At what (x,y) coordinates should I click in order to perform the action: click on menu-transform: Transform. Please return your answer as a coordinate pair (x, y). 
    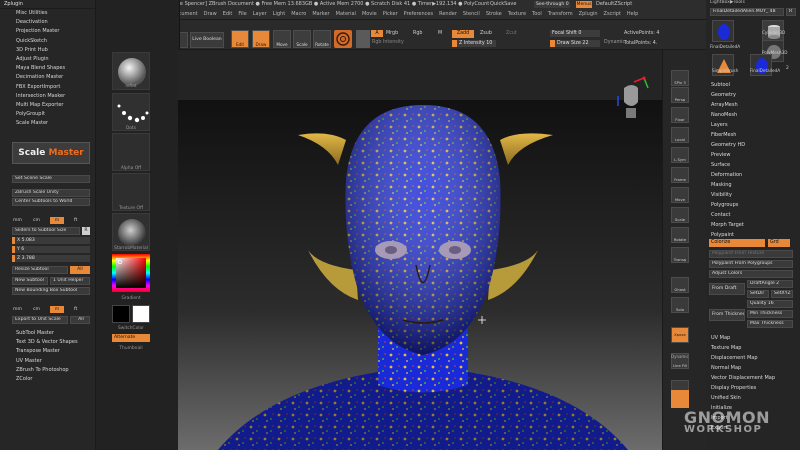
    Looking at the image, I should click on (560, 14).